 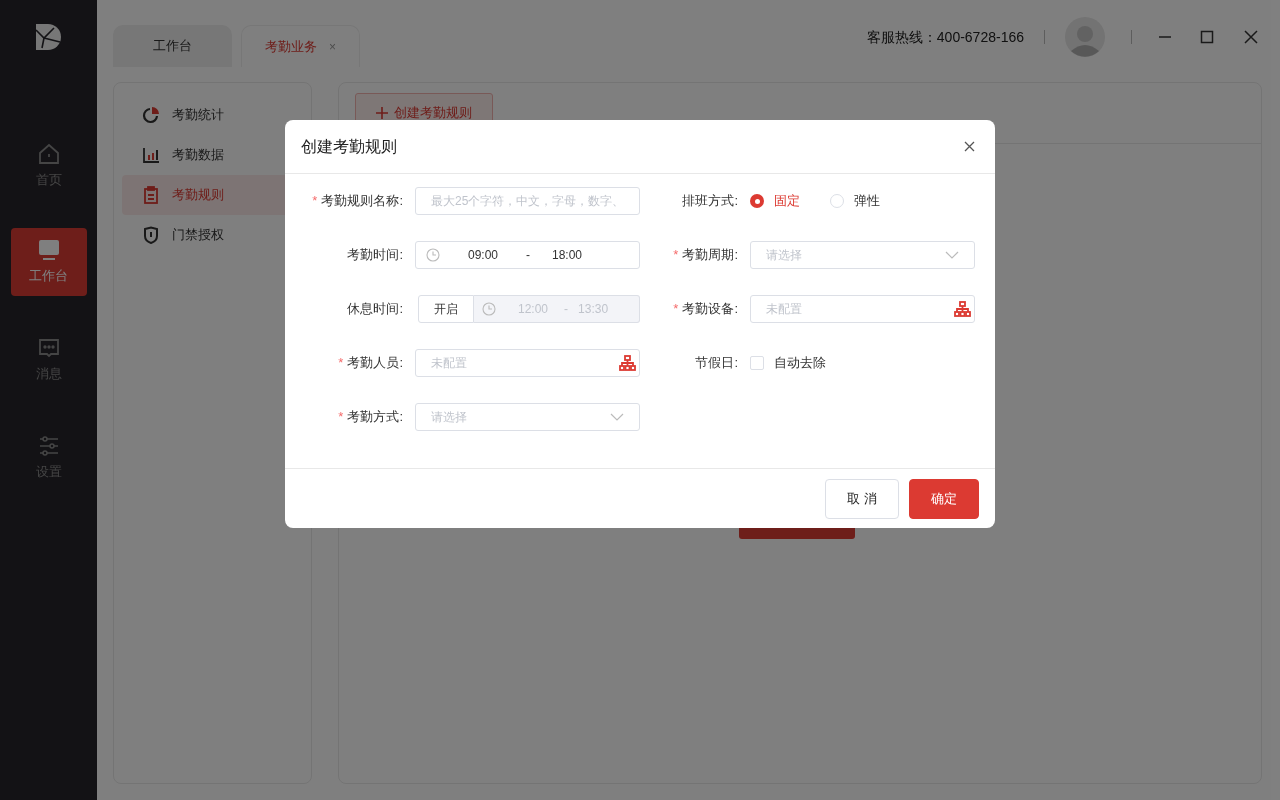 I want to click on home-icon, so click(x=48, y=154).